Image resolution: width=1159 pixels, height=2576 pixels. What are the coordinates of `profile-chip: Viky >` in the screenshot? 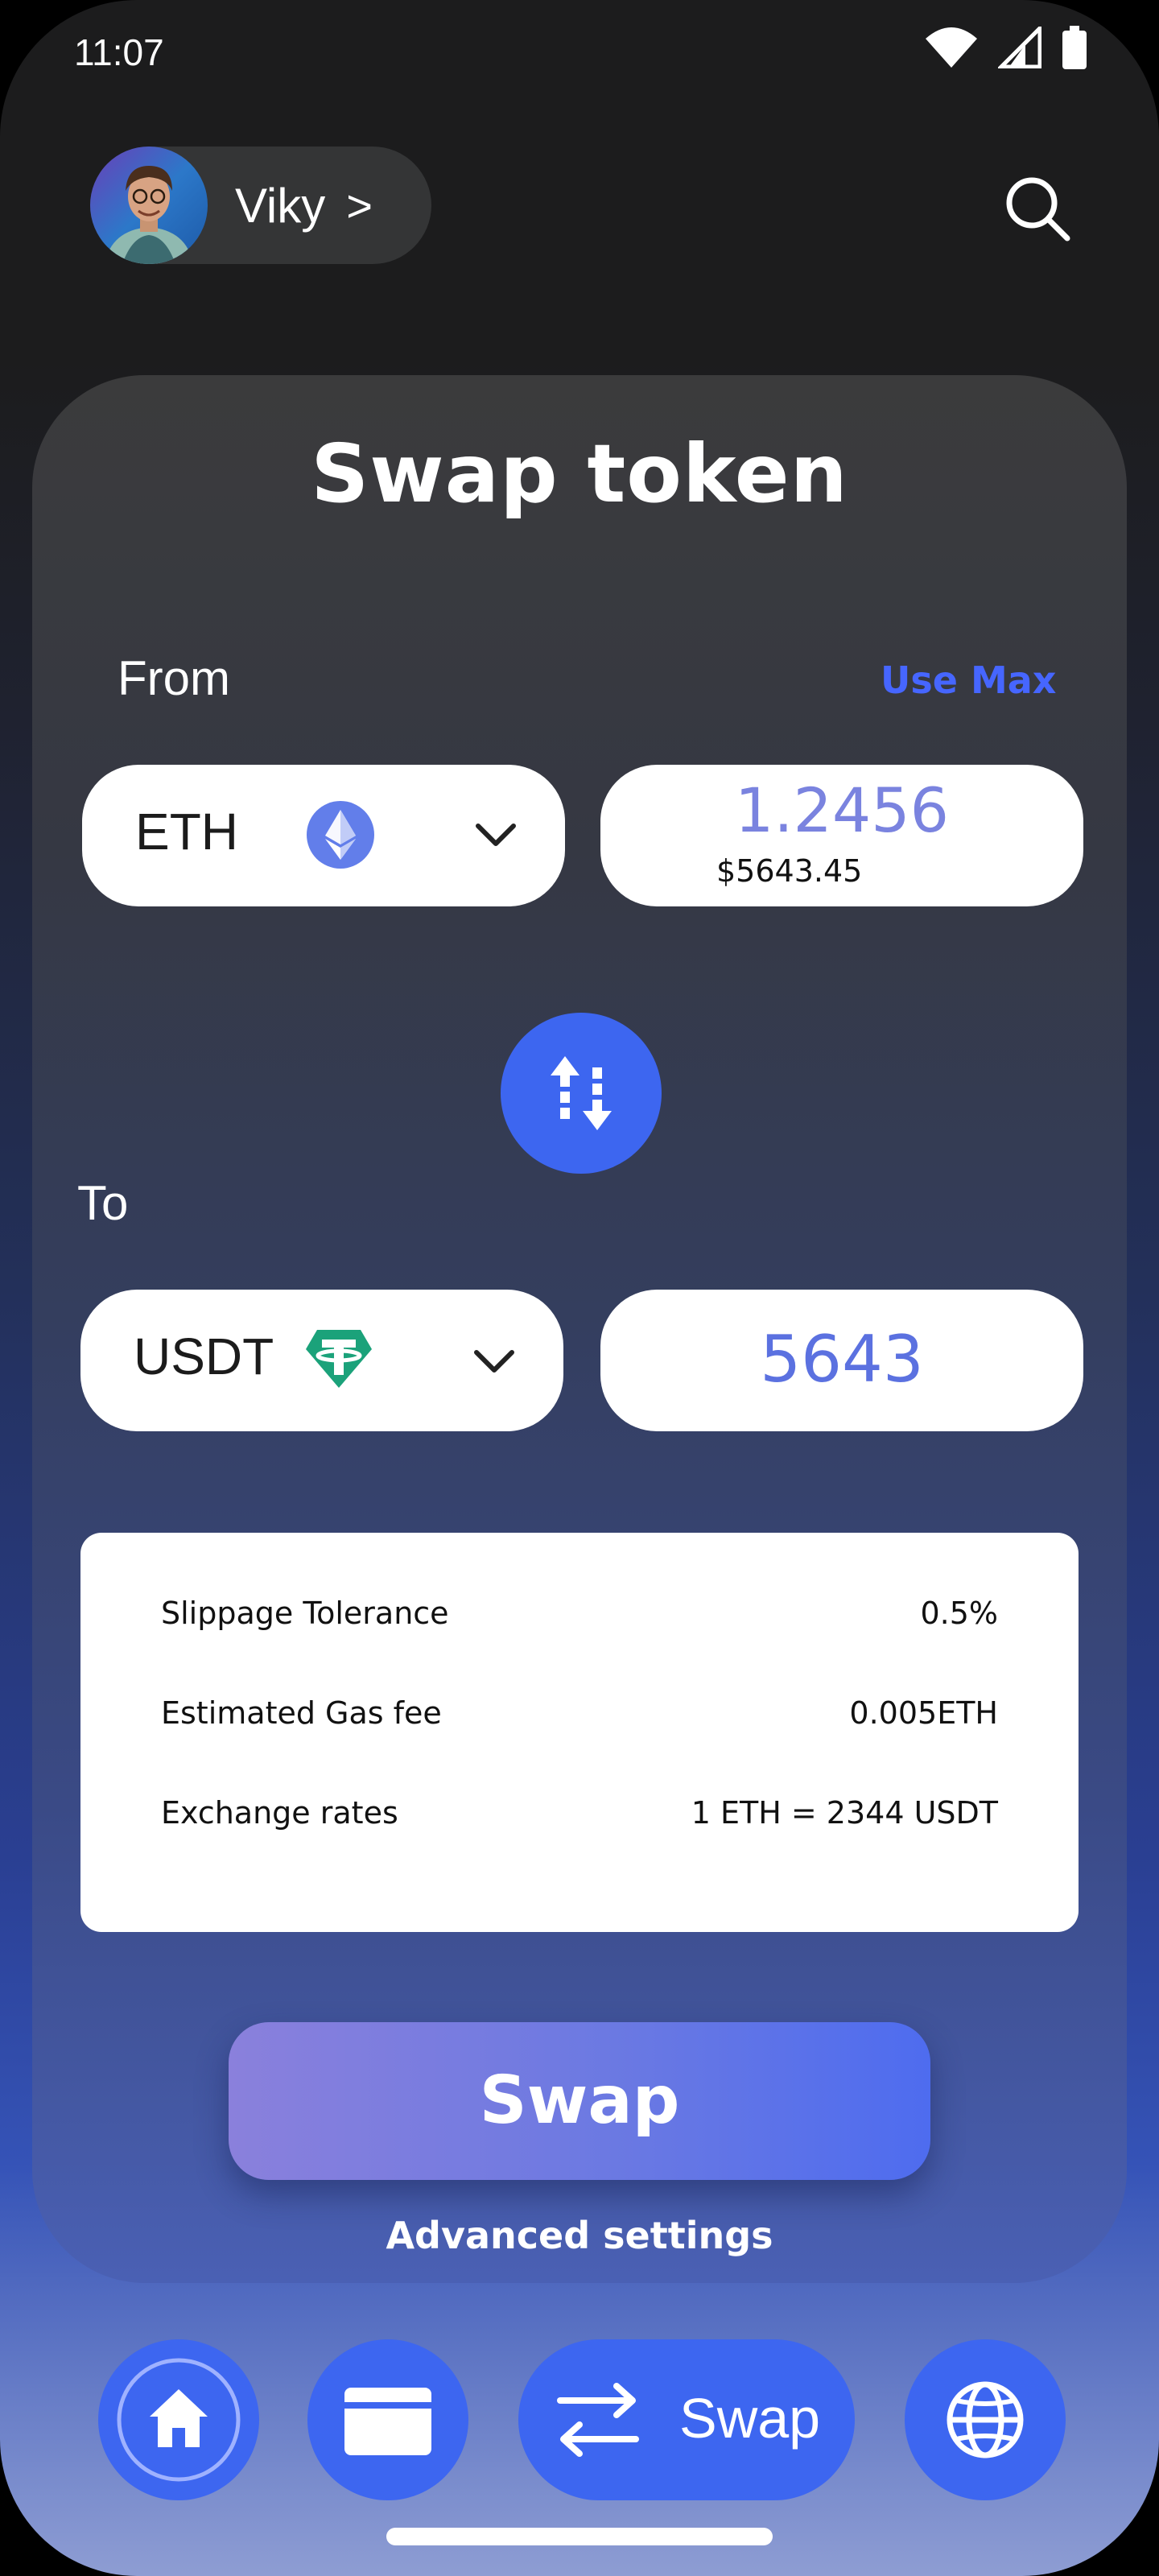 It's located at (260, 205).